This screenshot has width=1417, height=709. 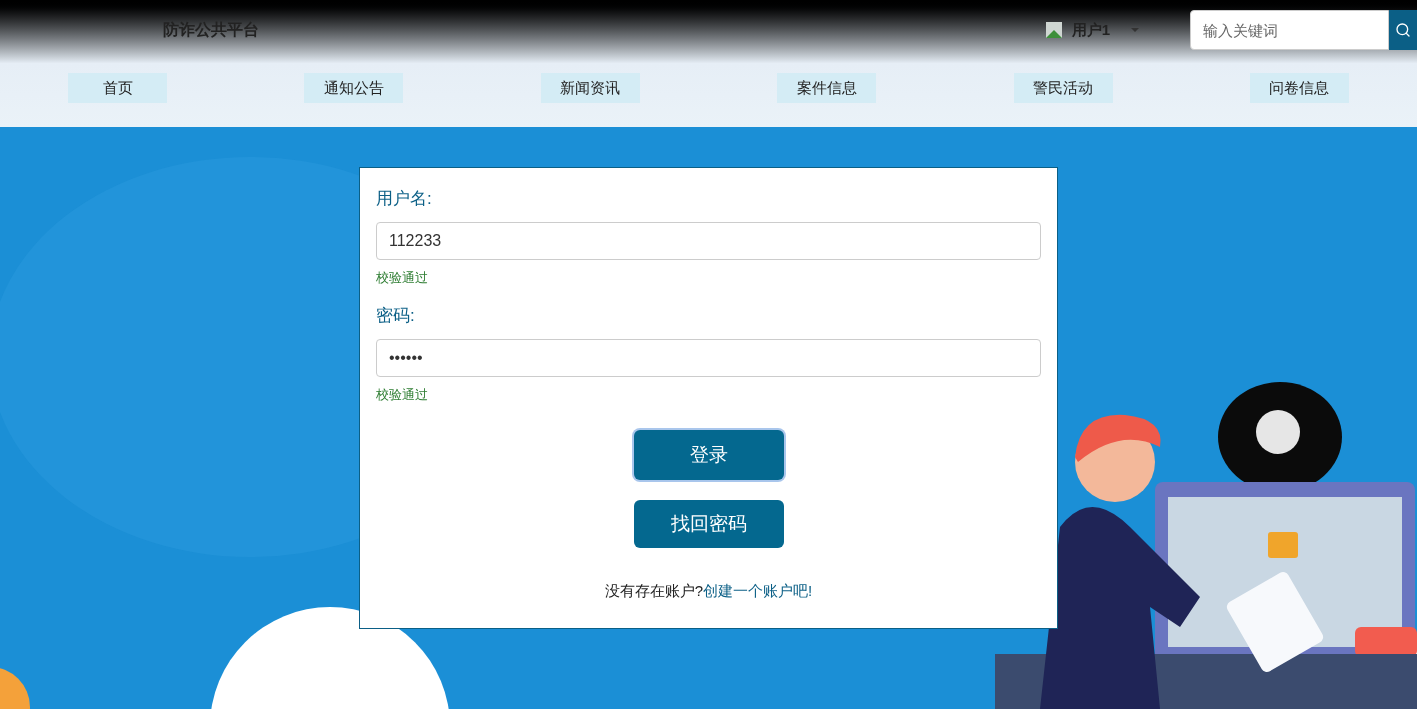 What do you see at coordinates (396, 316) in the screenshot?
I see `field-label: 密码:` at bounding box center [396, 316].